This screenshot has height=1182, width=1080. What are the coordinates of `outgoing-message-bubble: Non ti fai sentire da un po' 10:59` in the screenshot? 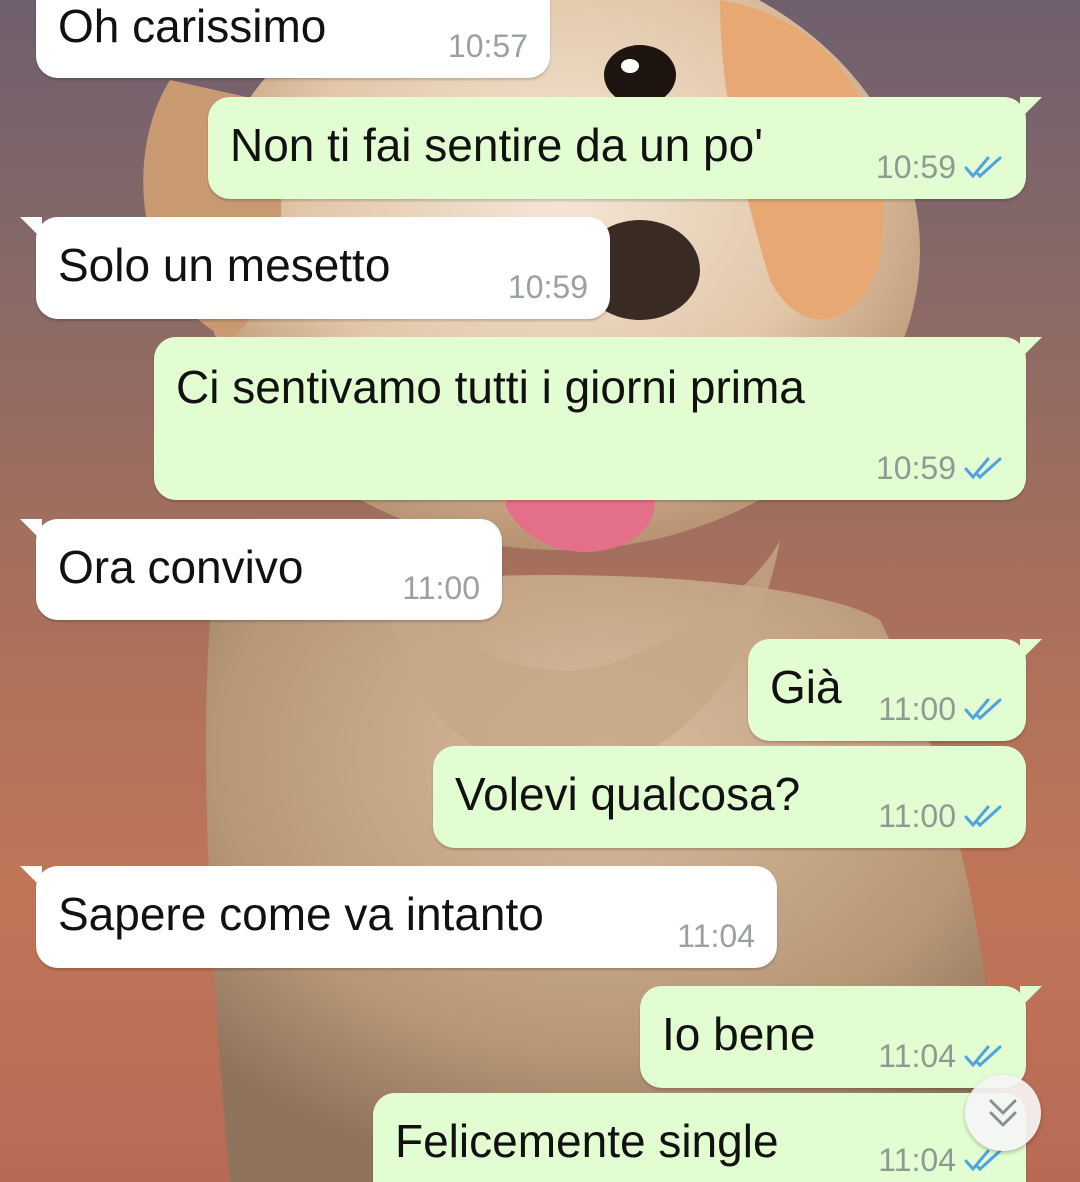 It's located at (625, 148).